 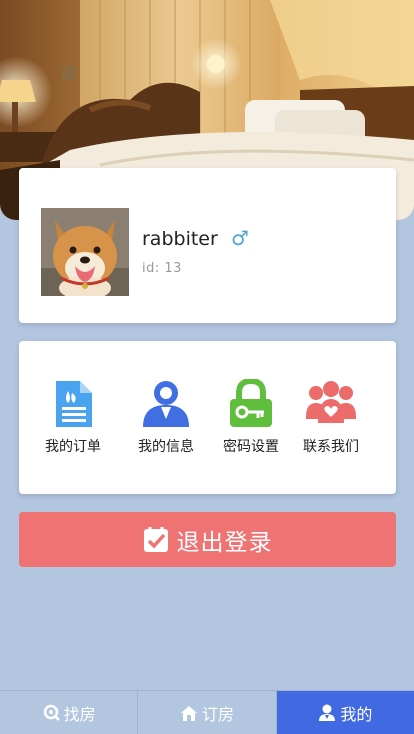 I want to click on username: rabbiter, so click(x=180, y=239).